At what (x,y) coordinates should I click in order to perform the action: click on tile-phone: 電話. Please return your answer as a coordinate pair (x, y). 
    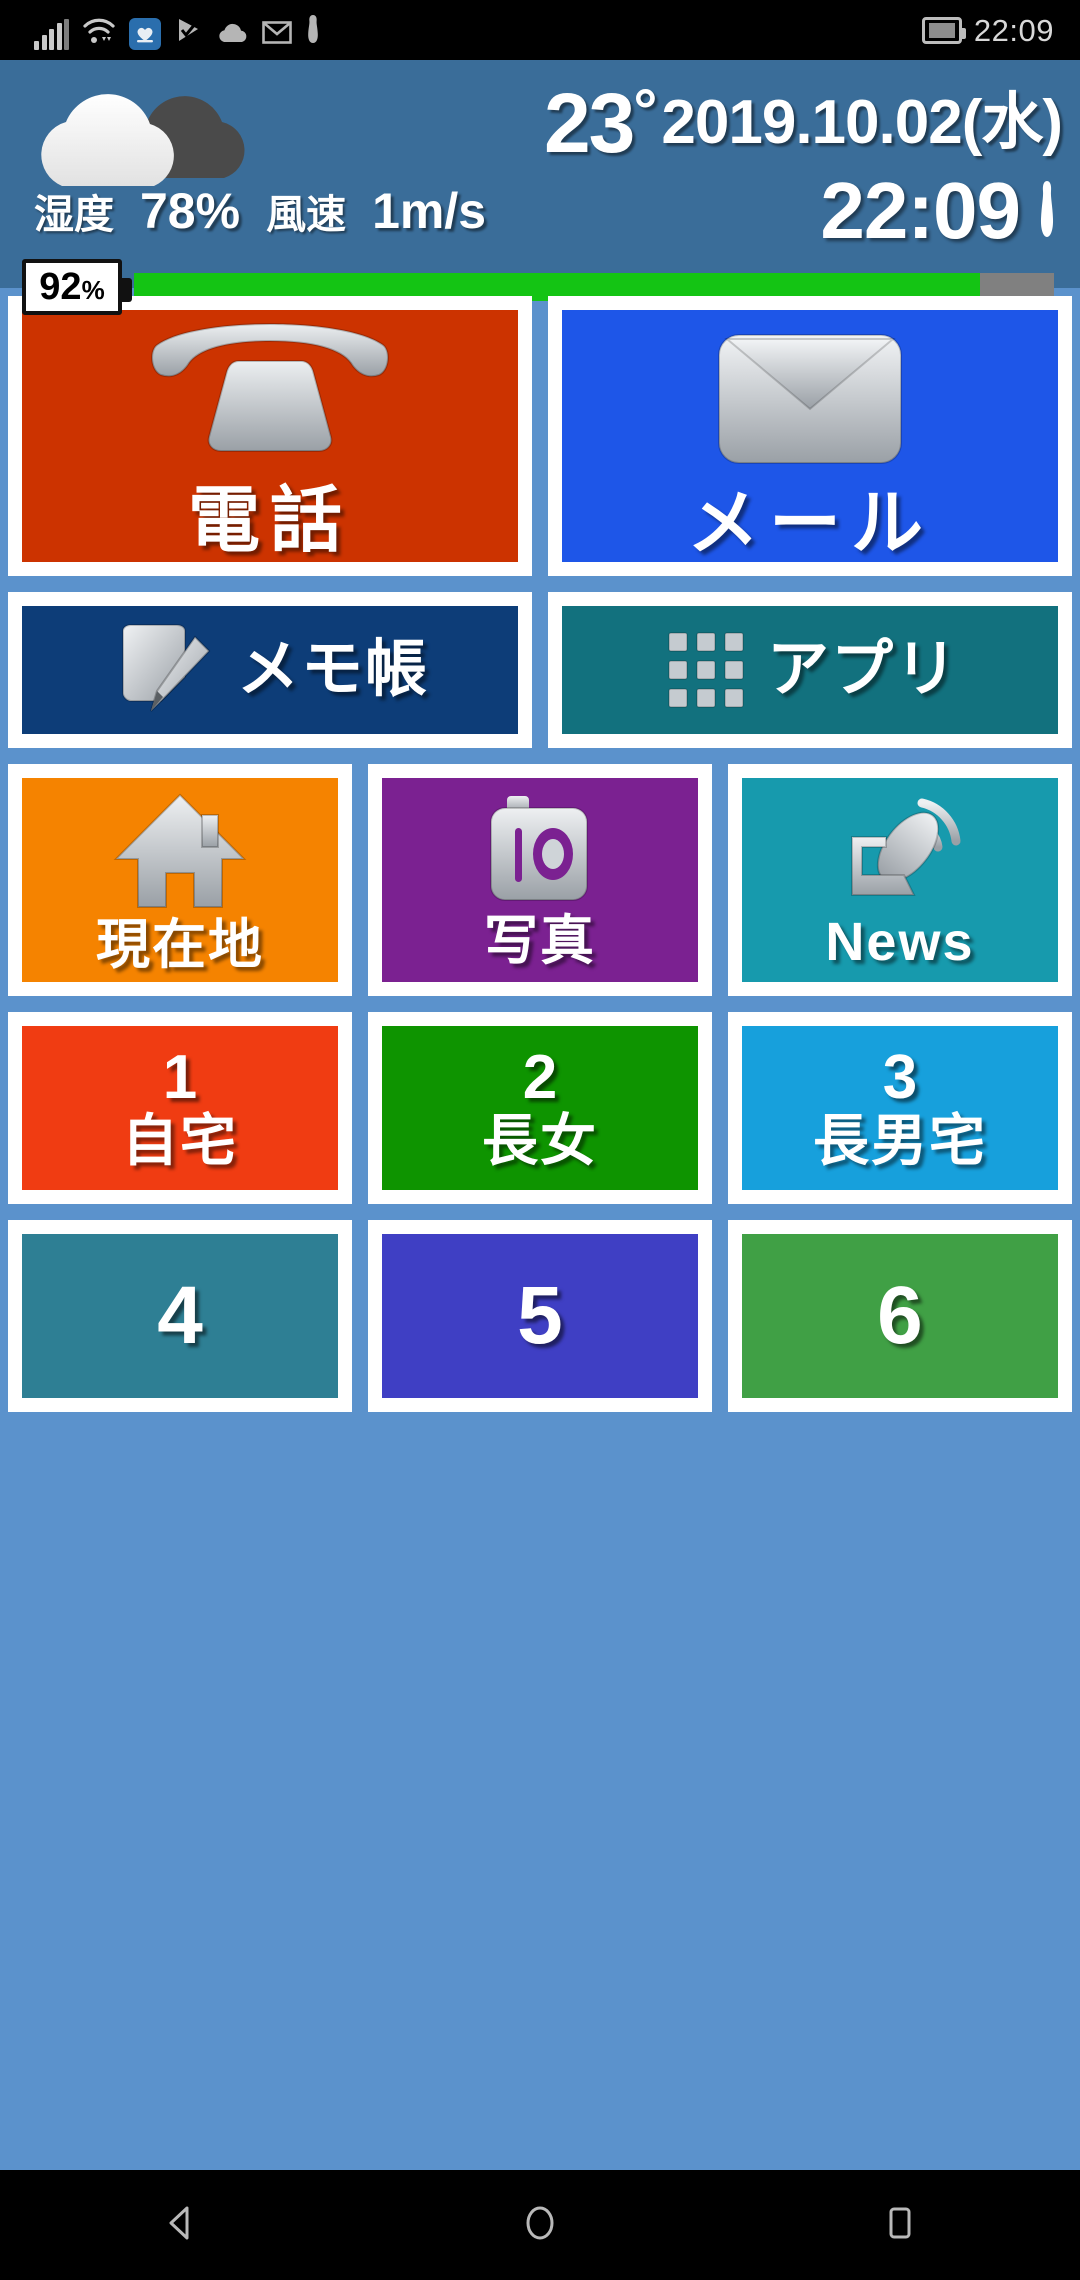
    Looking at the image, I should click on (270, 436).